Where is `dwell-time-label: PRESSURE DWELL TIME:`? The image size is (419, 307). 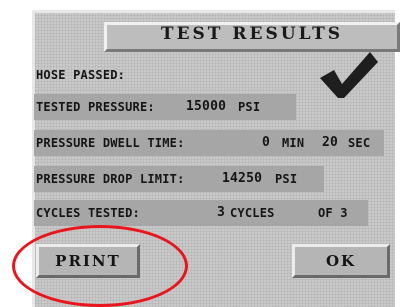 dwell-time-label: PRESSURE DWELL TIME: is located at coordinates (110, 143).